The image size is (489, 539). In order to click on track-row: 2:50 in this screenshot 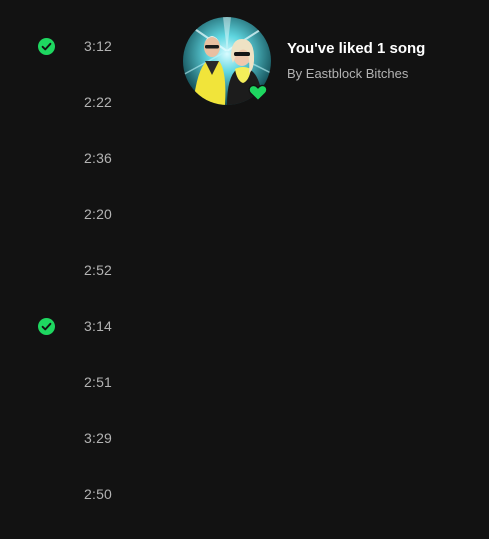, I will do `click(85, 494)`.